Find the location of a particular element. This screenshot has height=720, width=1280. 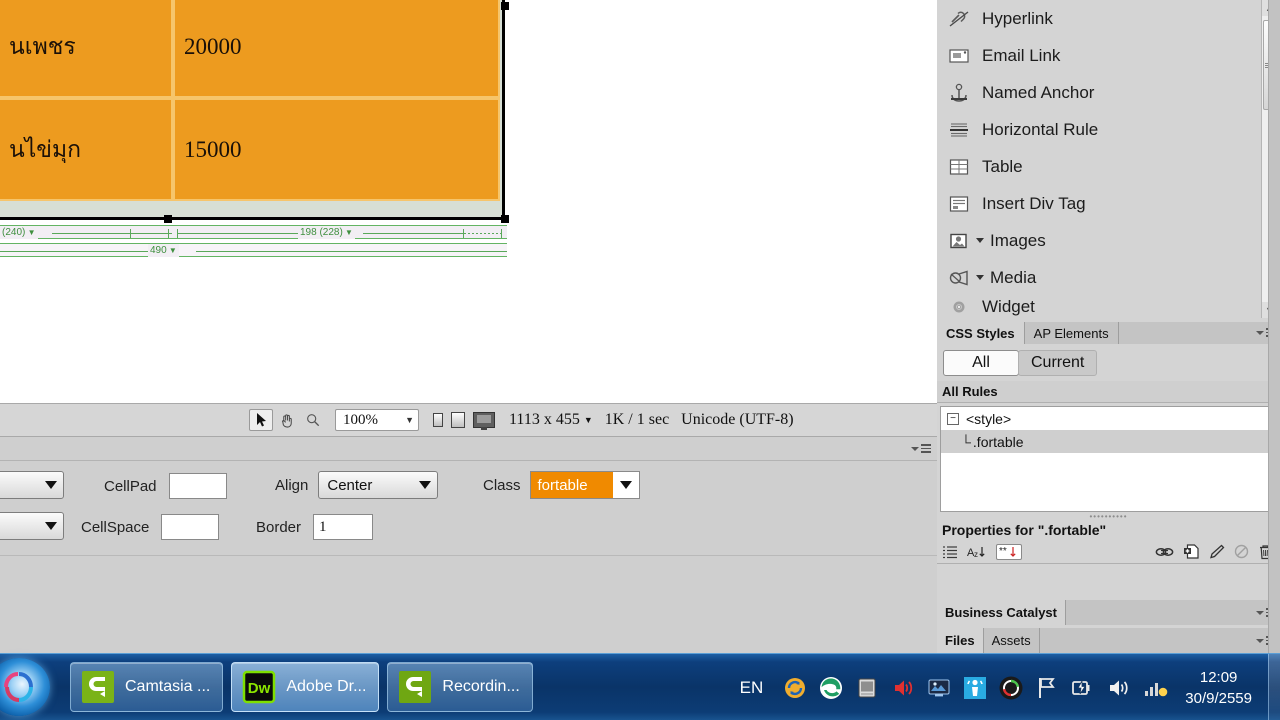

tab-assets: Assets is located at coordinates (1011, 640).